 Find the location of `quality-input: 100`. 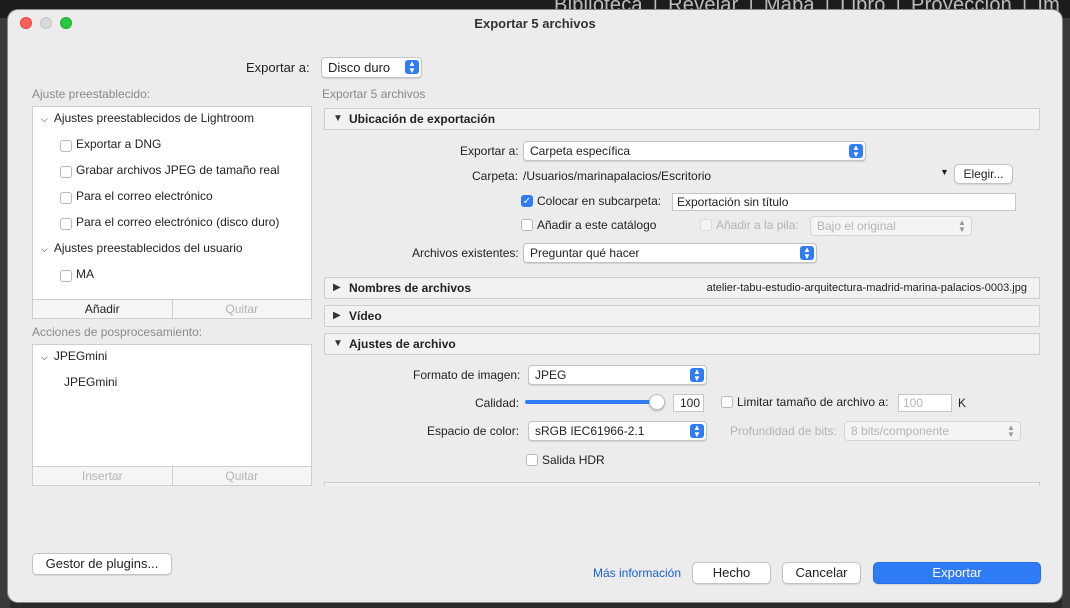

quality-input: 100 is located at coordinates (688, 403).